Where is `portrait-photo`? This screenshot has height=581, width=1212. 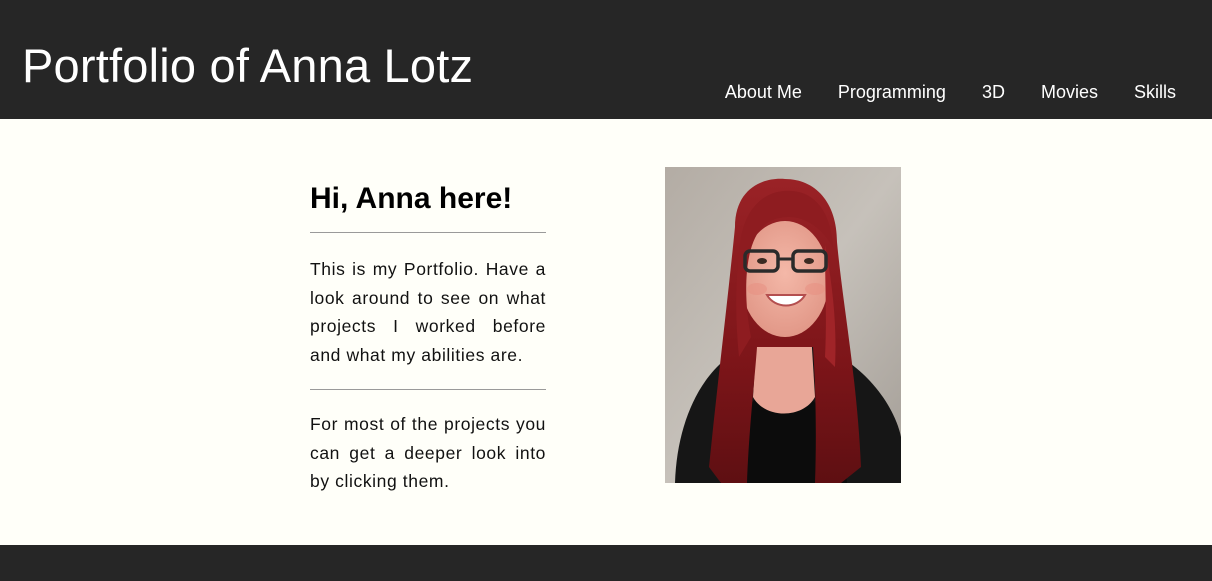
portrait-photo is located at coordinates (783, 325).